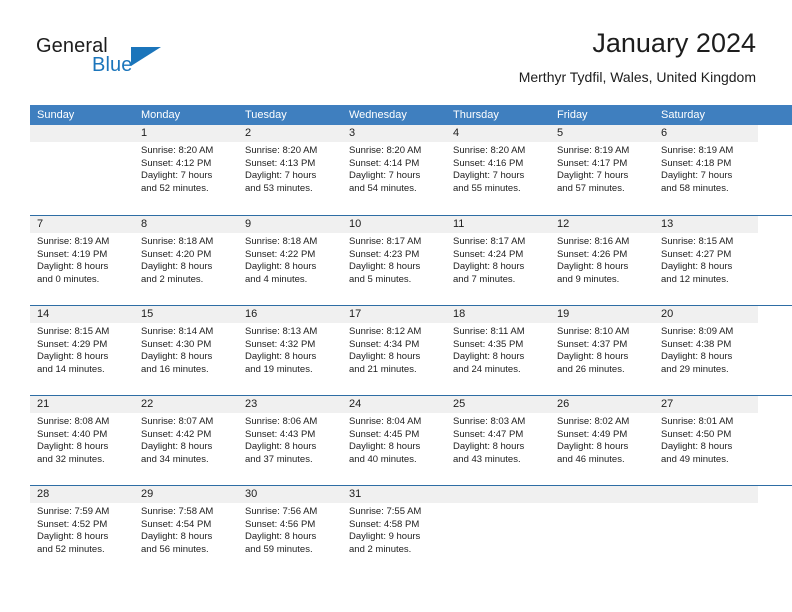  I want to click on day-info-line: Sunset: 4:22 PM, so click(280, 254).